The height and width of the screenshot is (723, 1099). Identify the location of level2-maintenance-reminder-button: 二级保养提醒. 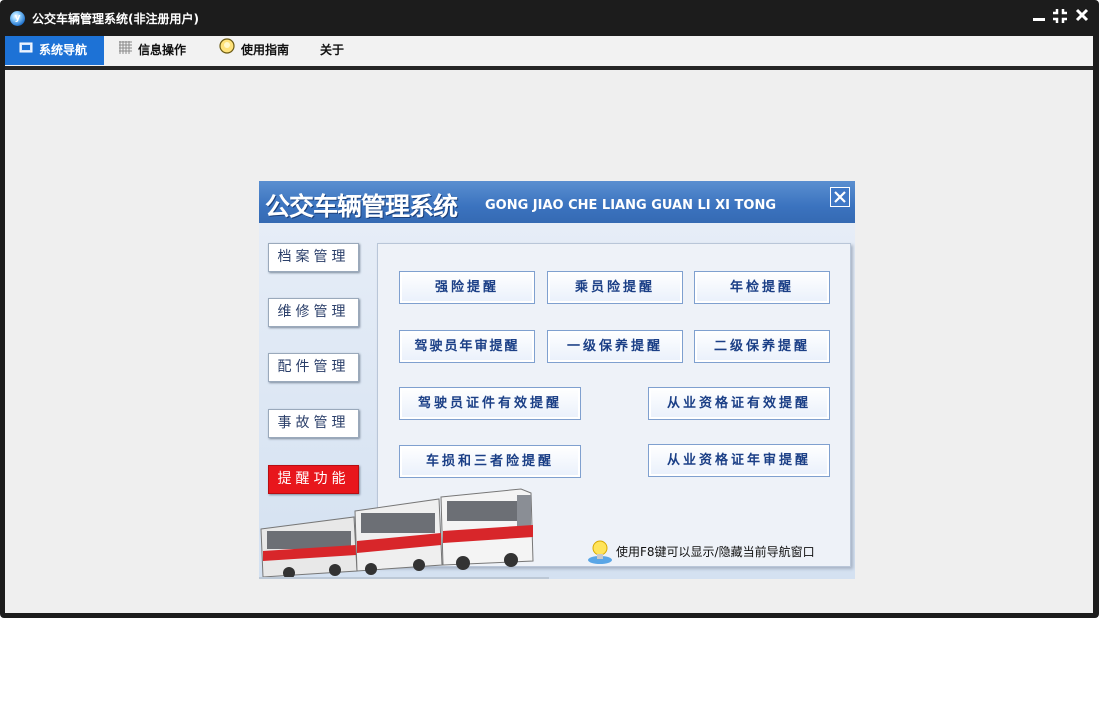
(762, 346).